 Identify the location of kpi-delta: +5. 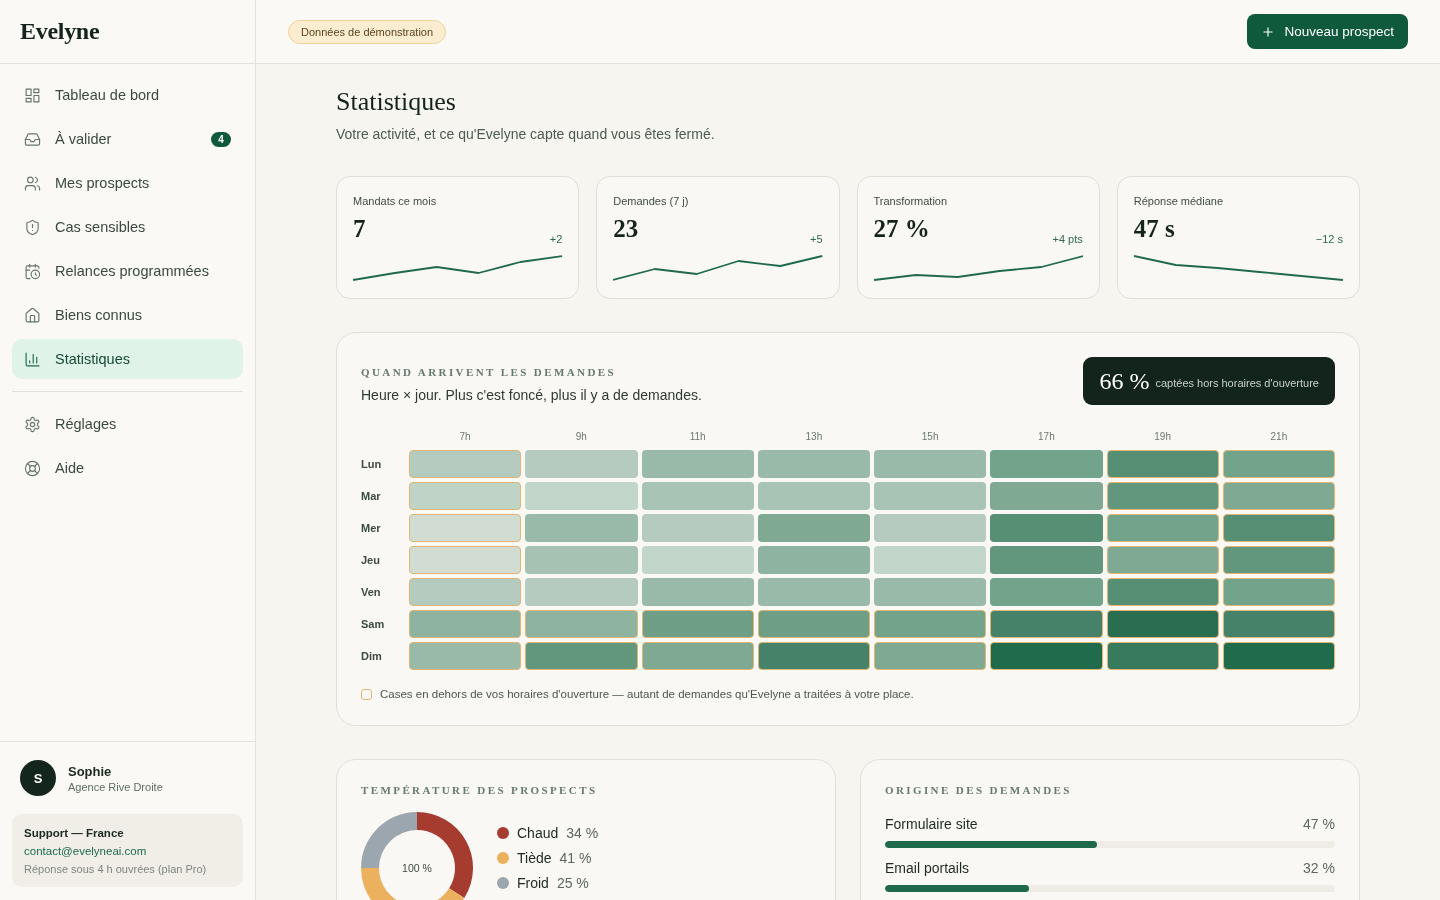
(816, 239).